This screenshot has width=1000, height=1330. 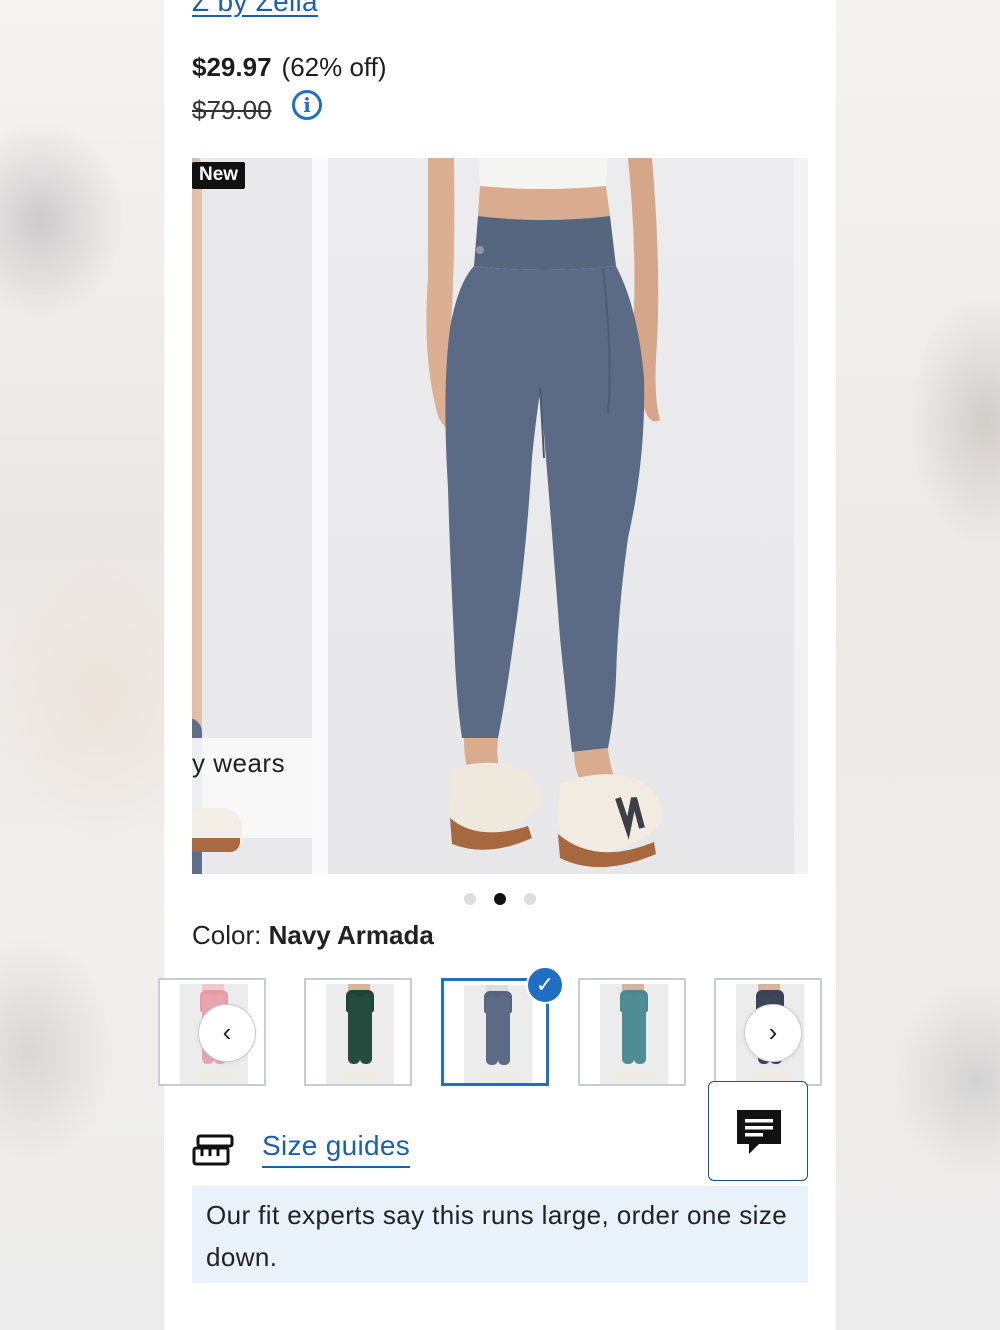 I want to click on carousel-dot-active, so click(x=500, y=899).